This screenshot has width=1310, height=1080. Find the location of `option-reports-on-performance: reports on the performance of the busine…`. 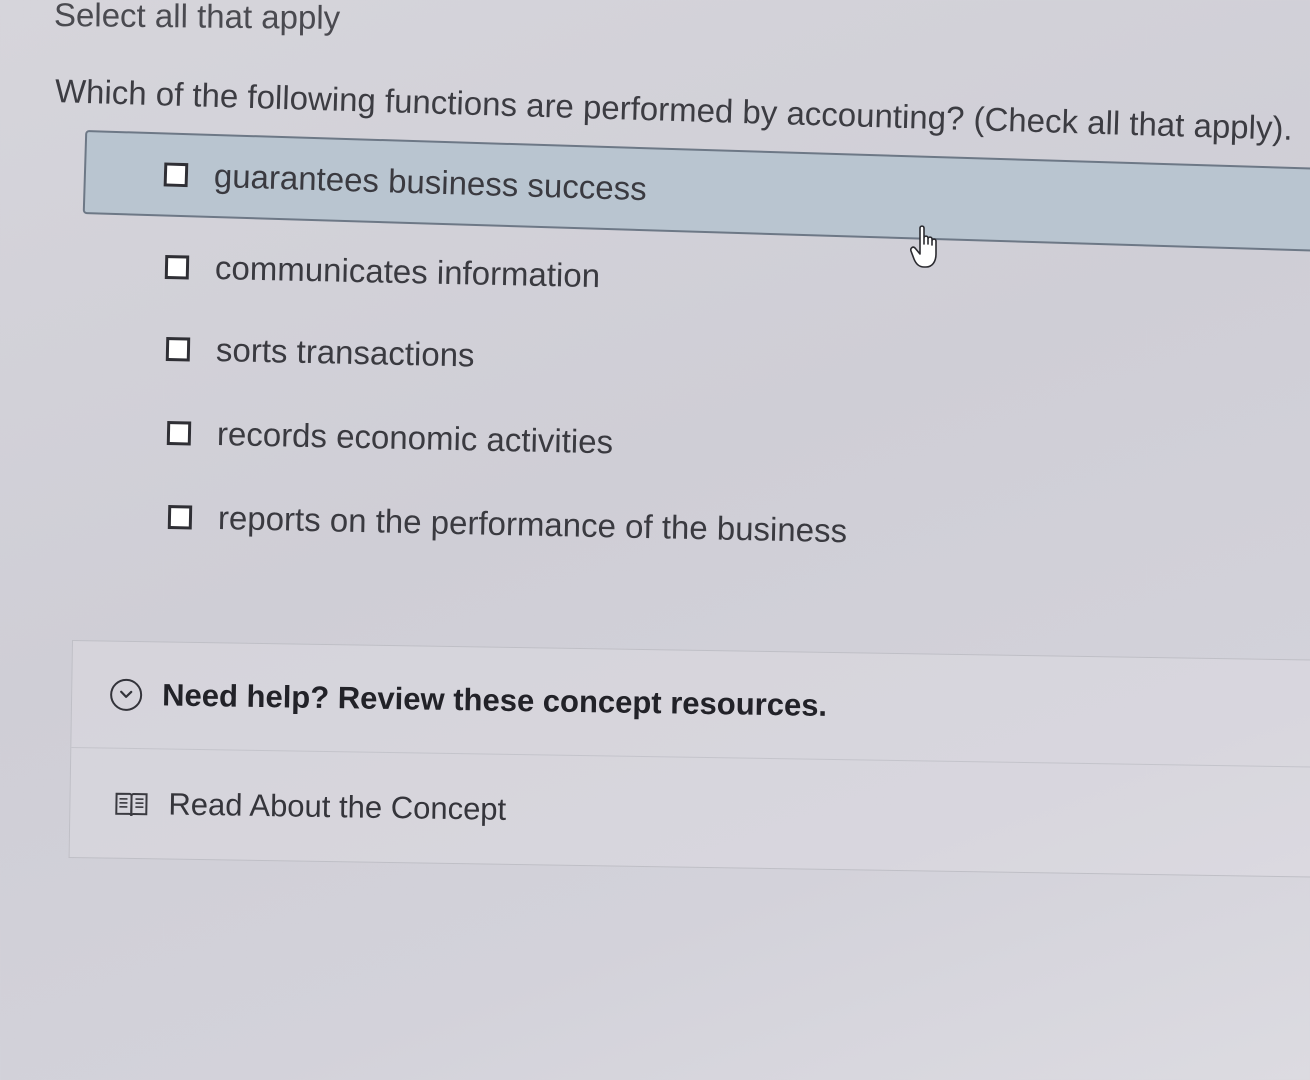

option-reports-on-performance: reports on the performance of the busine… is located at coordinates (507, 524).